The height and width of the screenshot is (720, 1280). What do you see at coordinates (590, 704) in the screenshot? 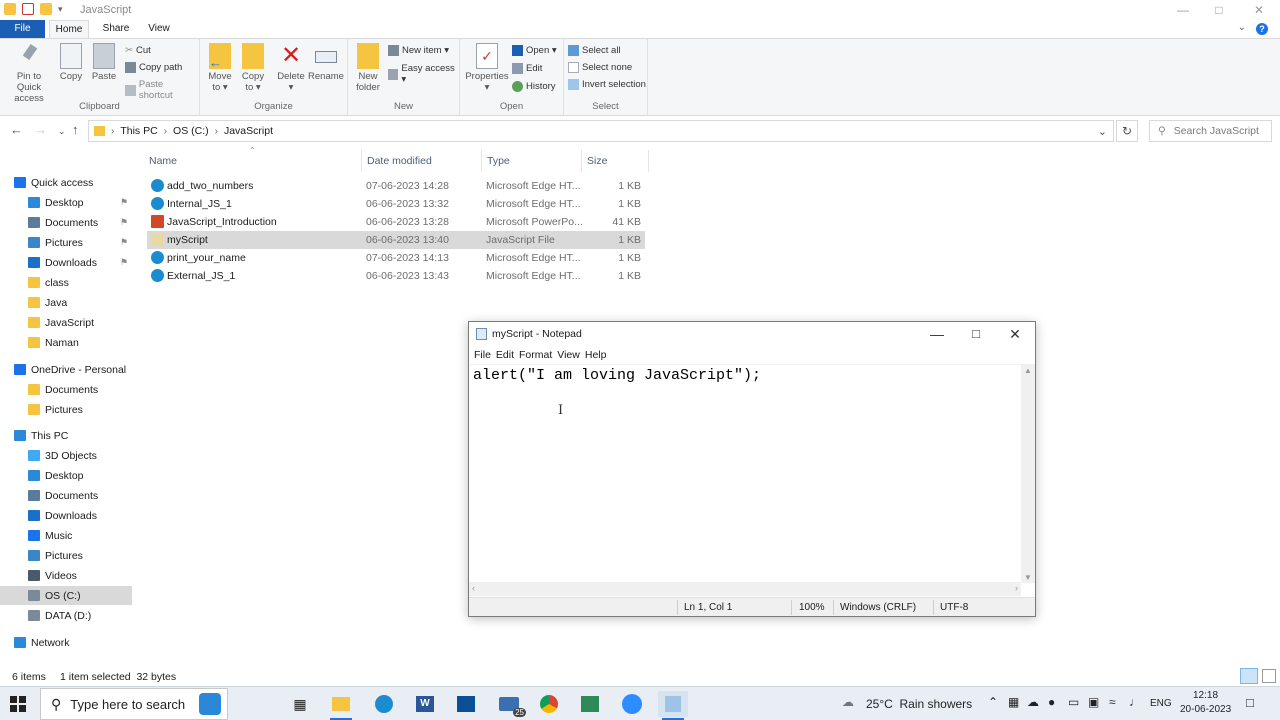
I see `app-taskbar-icon` at bounding box center [590, 704].